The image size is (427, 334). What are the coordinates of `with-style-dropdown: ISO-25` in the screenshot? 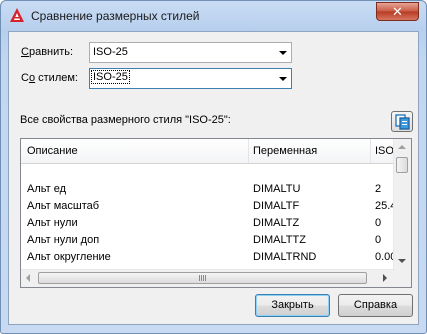 It's located at (190, 78).